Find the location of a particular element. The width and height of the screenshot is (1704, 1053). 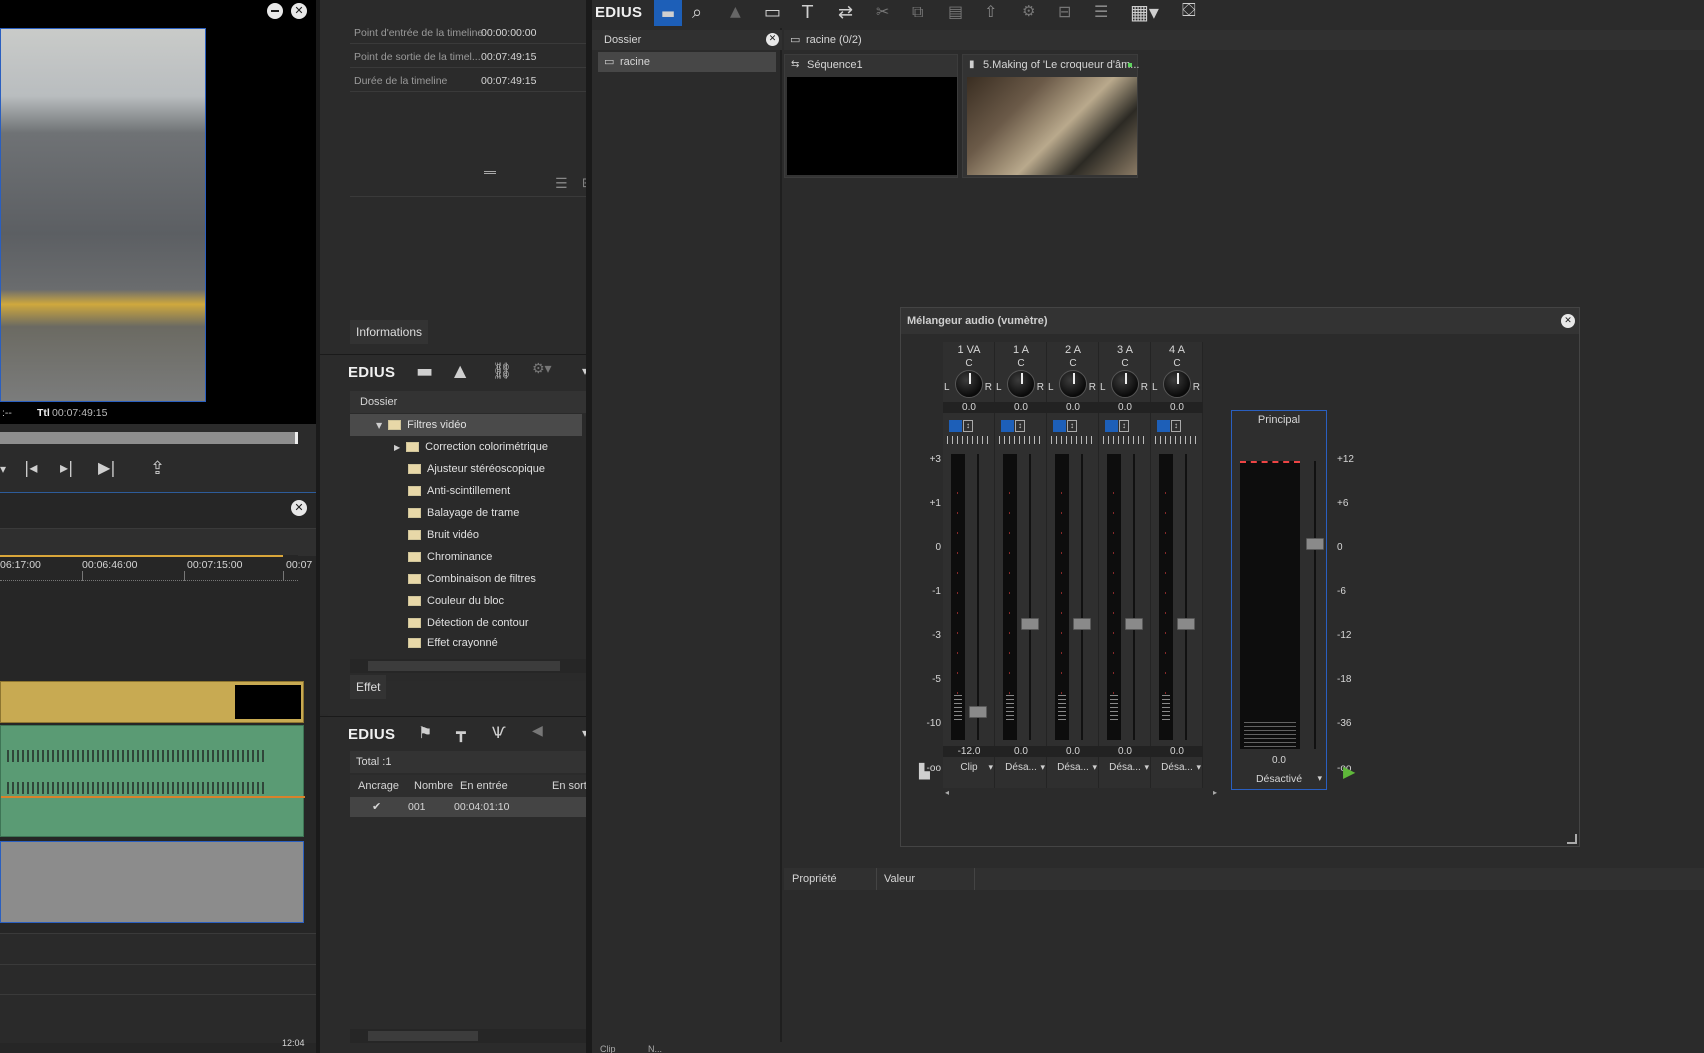

add-effect-icon: ⚙ is located at coordinates (1028, 11).